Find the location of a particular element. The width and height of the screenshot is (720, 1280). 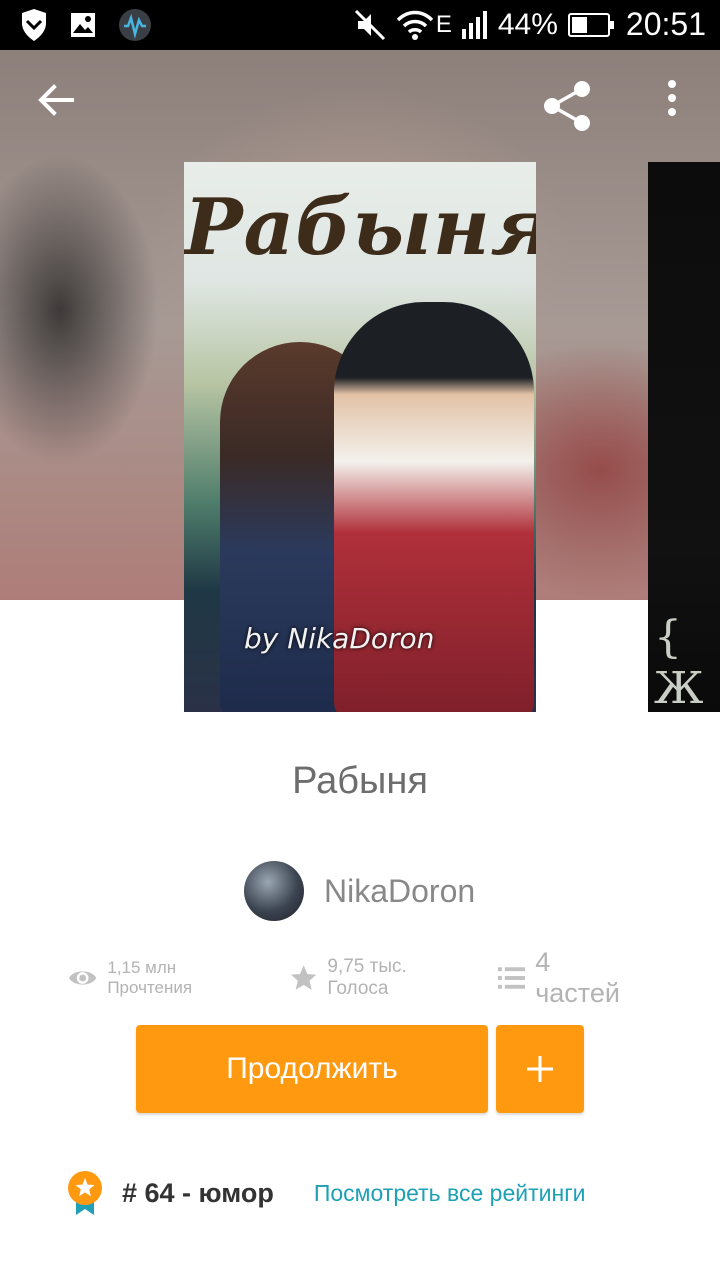

battery-percent: 44% is located at coordinates (527, 24).